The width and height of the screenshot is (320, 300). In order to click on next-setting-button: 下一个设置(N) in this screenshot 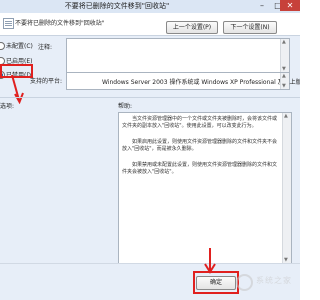, I will do `click(250, 27)`.